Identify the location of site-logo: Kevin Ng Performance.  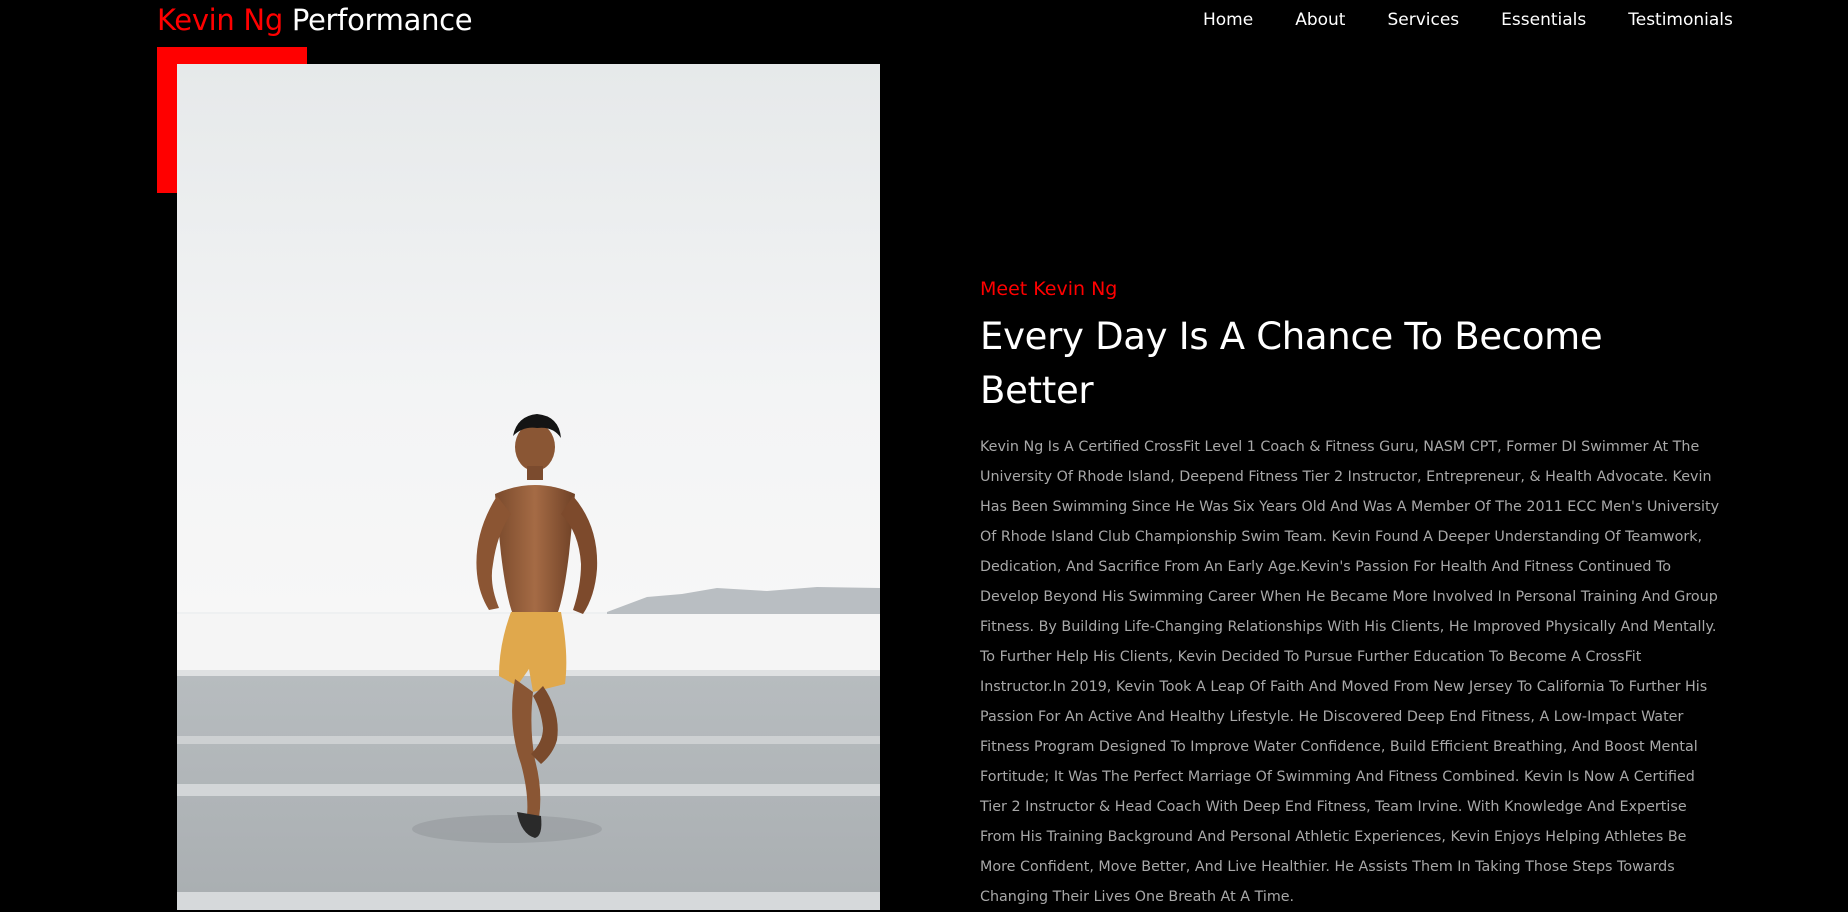
(315, 20).